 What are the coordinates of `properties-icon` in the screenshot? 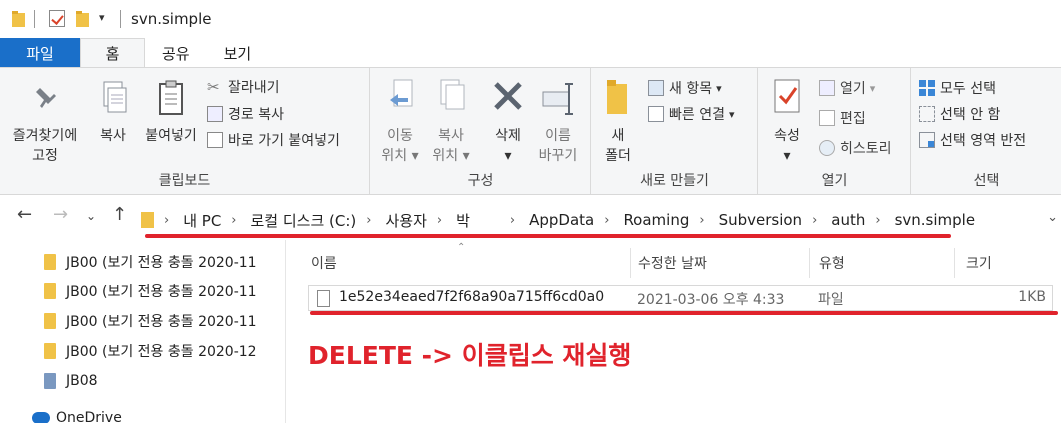 It's located at (787, 96).